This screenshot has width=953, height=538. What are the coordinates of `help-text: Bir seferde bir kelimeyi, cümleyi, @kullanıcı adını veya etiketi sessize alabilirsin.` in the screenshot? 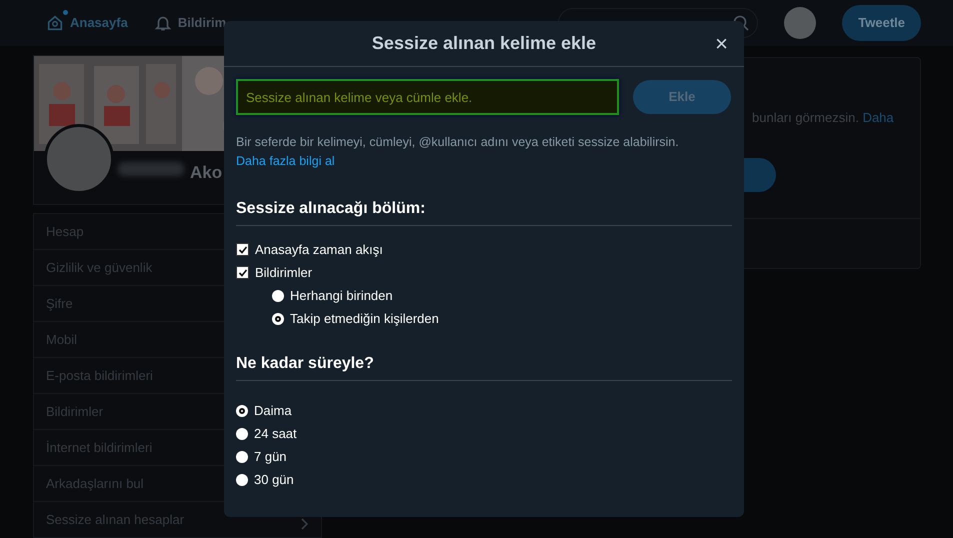 It's located at (458, 142).